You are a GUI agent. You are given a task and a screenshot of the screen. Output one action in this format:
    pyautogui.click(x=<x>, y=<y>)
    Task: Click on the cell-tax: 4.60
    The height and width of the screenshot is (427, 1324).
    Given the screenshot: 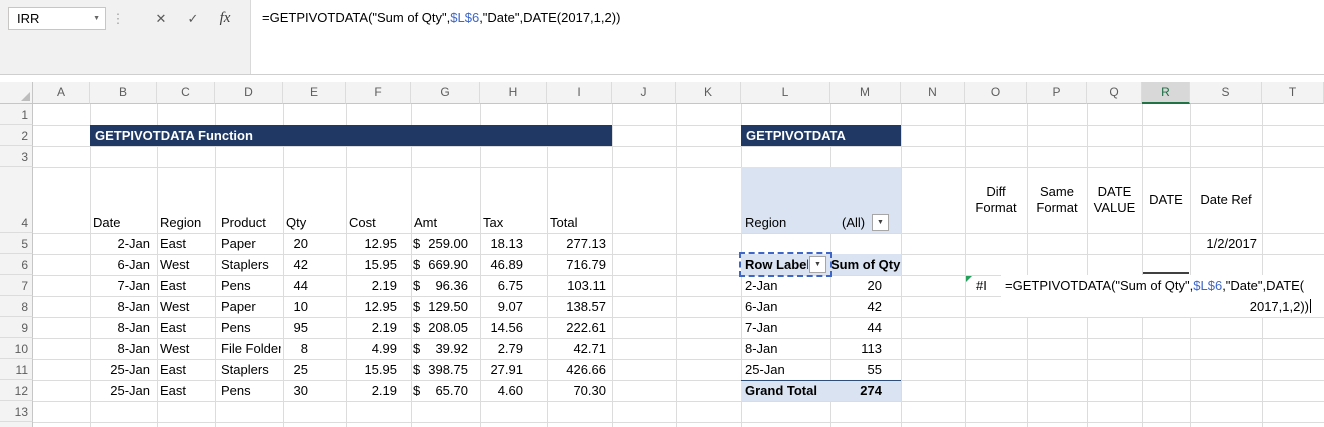 What is the action you would take?
    pyautogui.click(x=491, y=390)
    